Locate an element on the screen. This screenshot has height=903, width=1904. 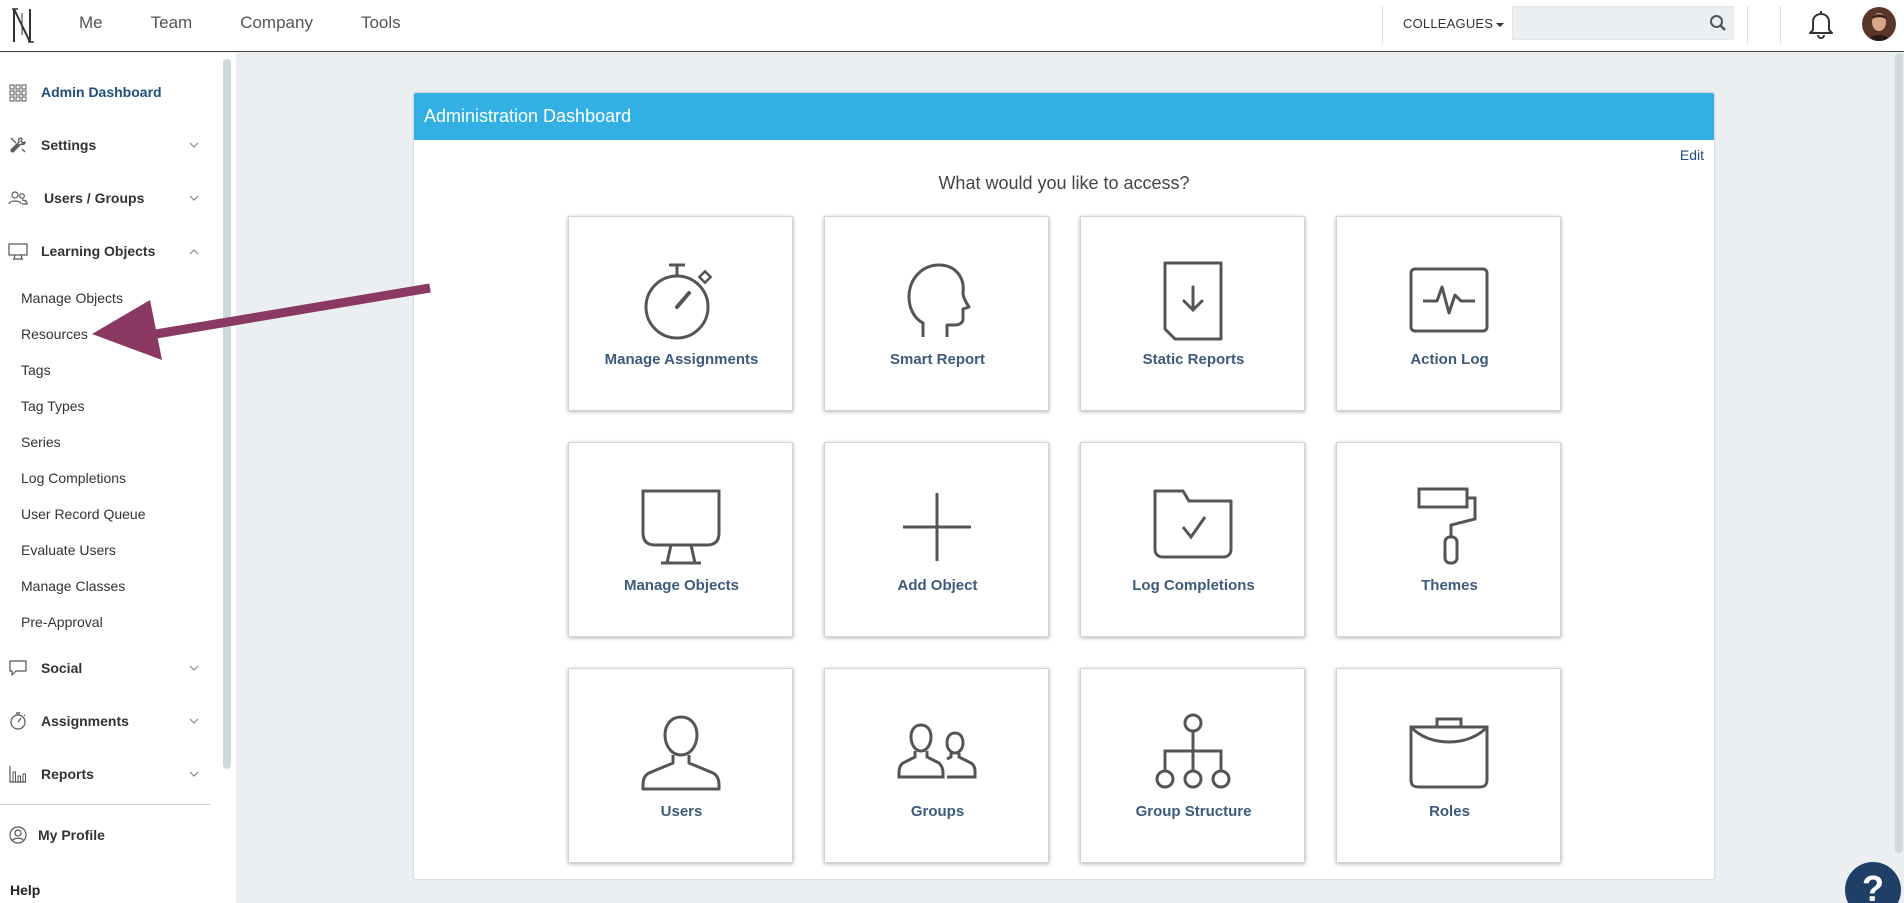
briefcase-icon is located at coordinates (1449, 753).